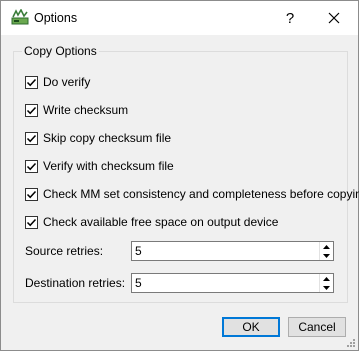 This screenshot has height=351, width=359. Describe the element at coordinates (60, 51) in the screenshot. I see `group-title: Copy Options` at that location.